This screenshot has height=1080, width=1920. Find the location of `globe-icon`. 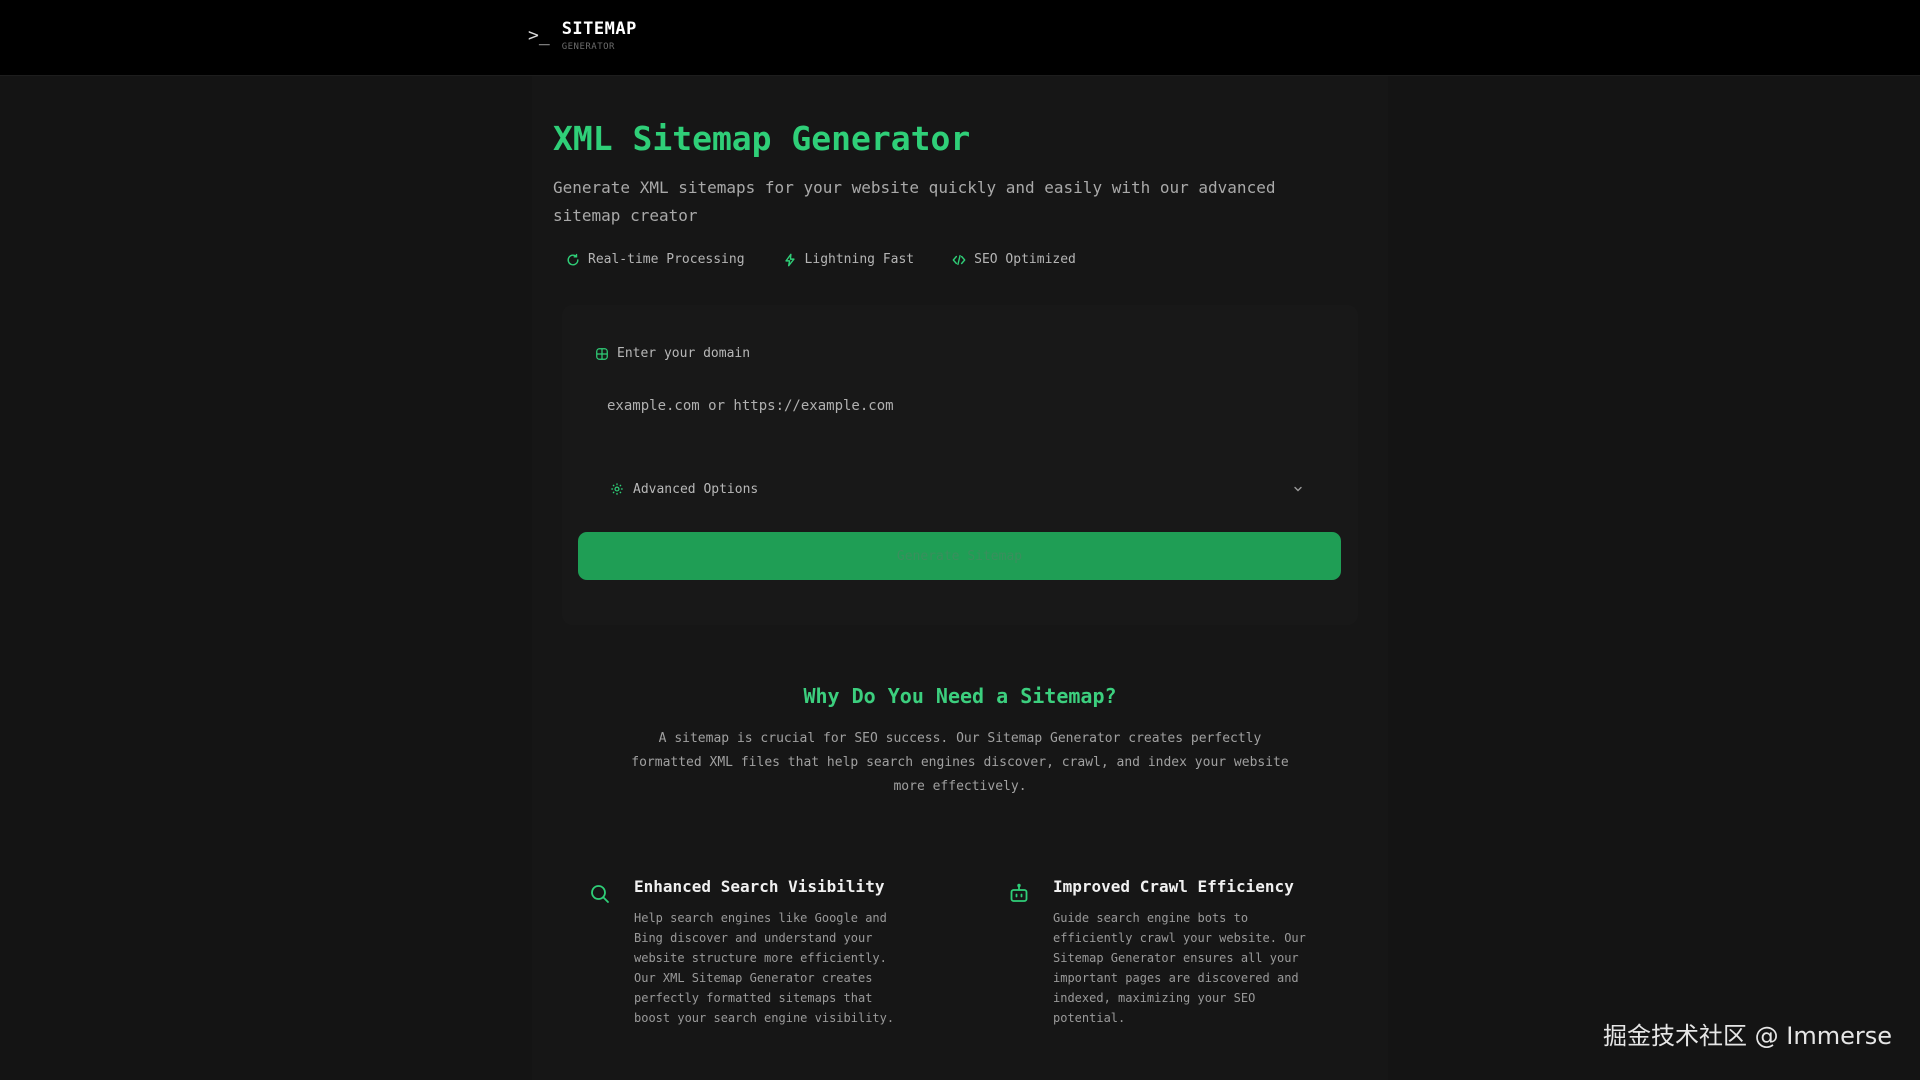

globe-icon is located at coordinates (602, 353).